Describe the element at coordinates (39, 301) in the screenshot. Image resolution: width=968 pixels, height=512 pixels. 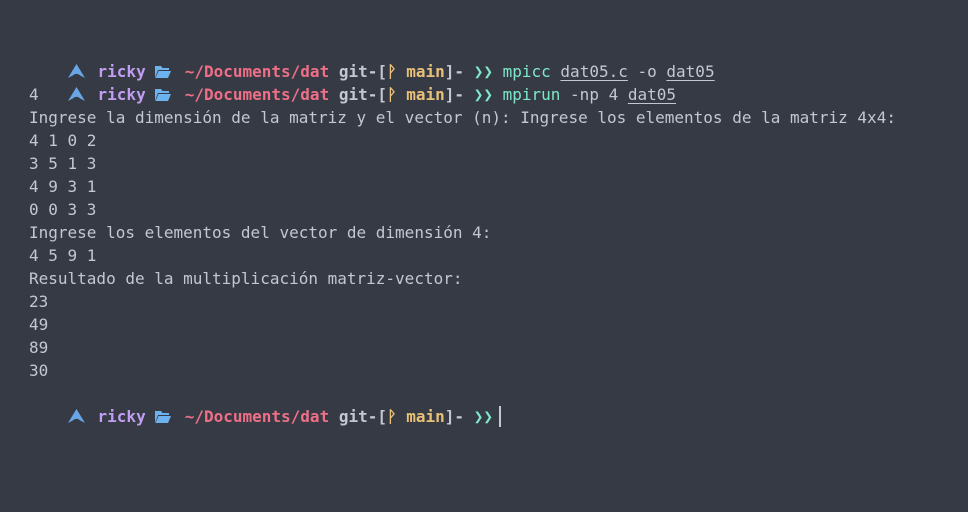
I see `output-line: 23` at that location.